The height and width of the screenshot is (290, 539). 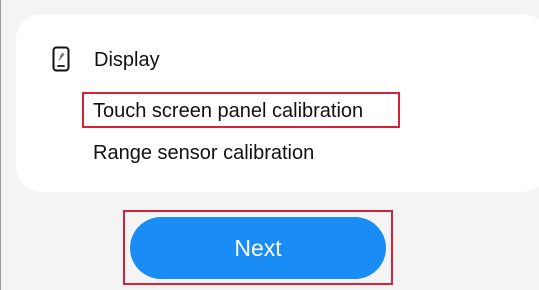 What do you see at coordinates (61, 59) in the screenshot?
I see `tablet-icon` at bounding box center [61, 59].